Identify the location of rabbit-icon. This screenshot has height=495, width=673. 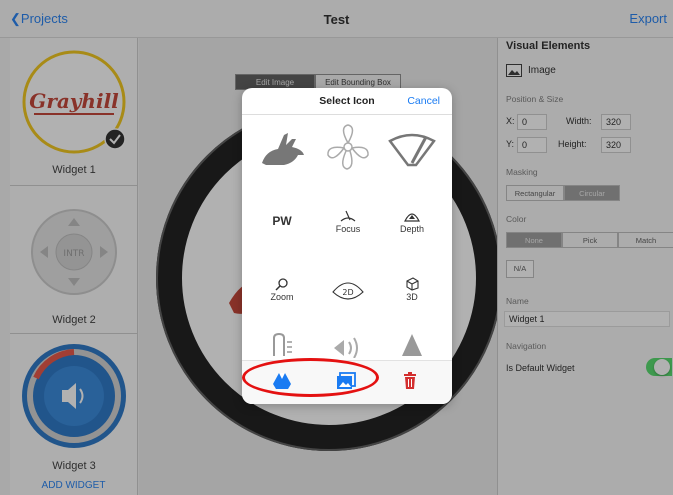
(283, 149).